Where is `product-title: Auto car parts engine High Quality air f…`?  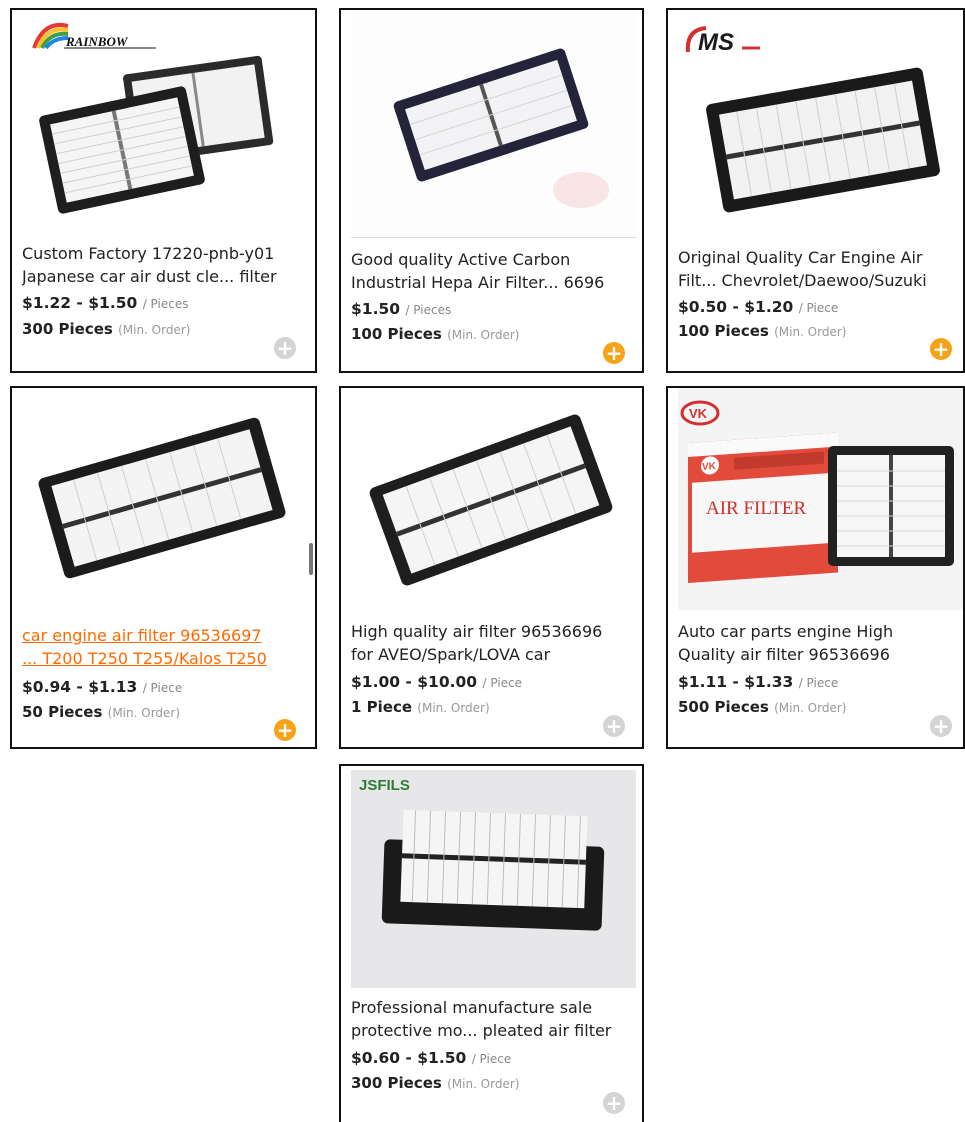
product-title: Auto car parts engine High Quality air f… is located at coordinates (816, 643).